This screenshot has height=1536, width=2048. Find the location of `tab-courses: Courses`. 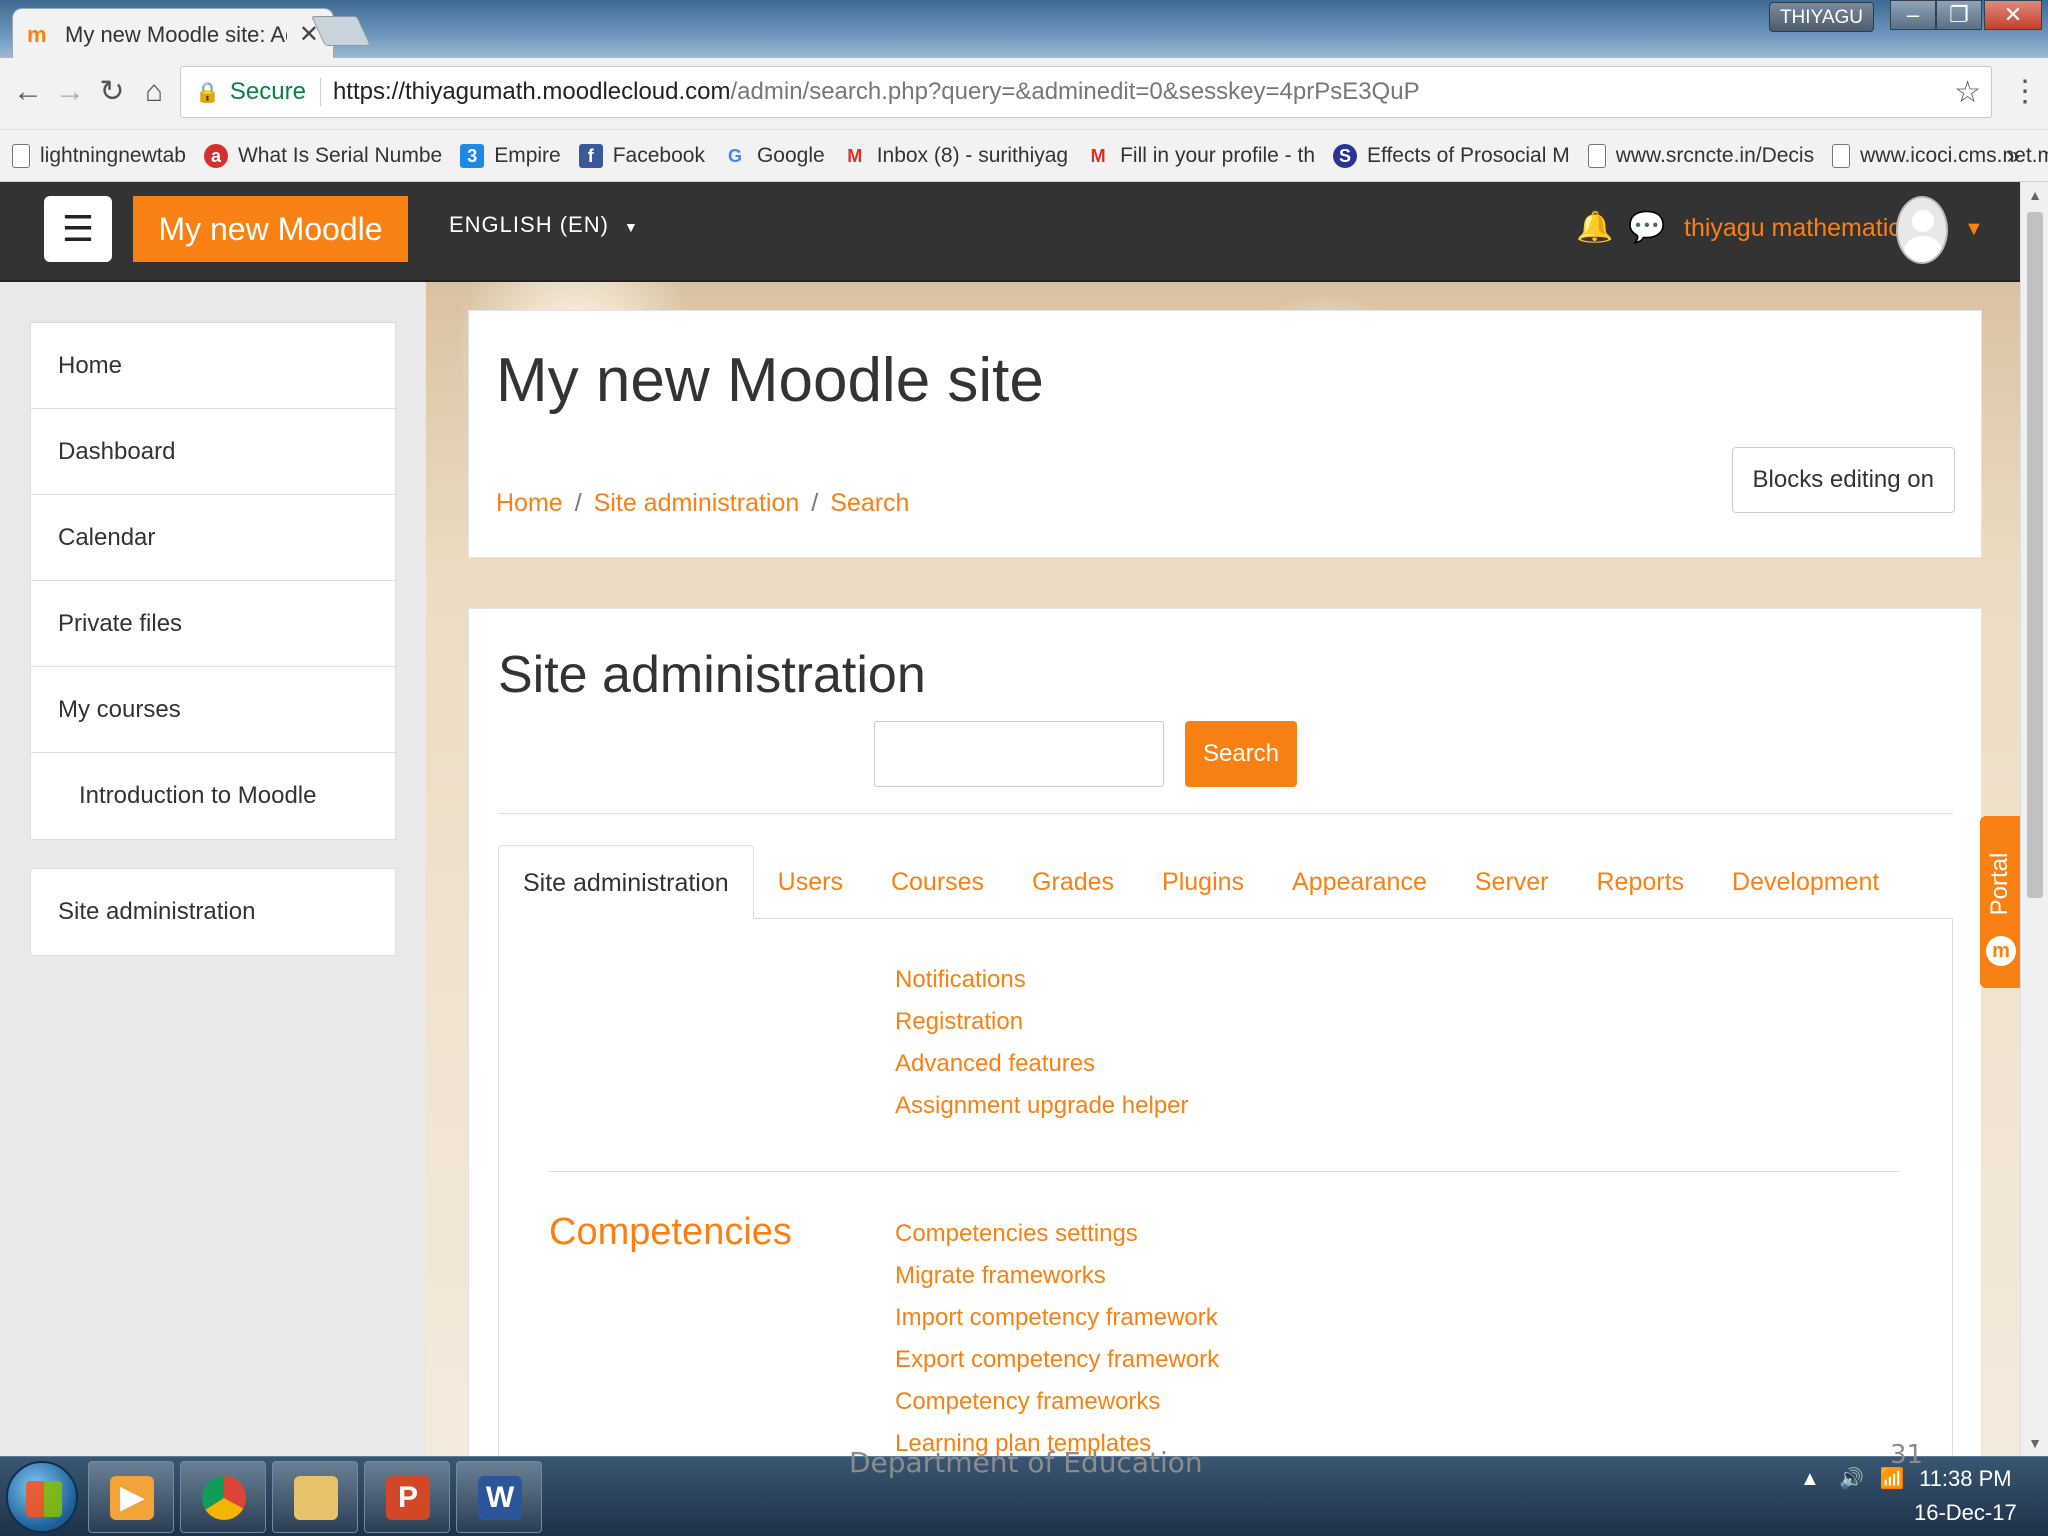

tab-courses: Courses is located at coordinates (937, 882).